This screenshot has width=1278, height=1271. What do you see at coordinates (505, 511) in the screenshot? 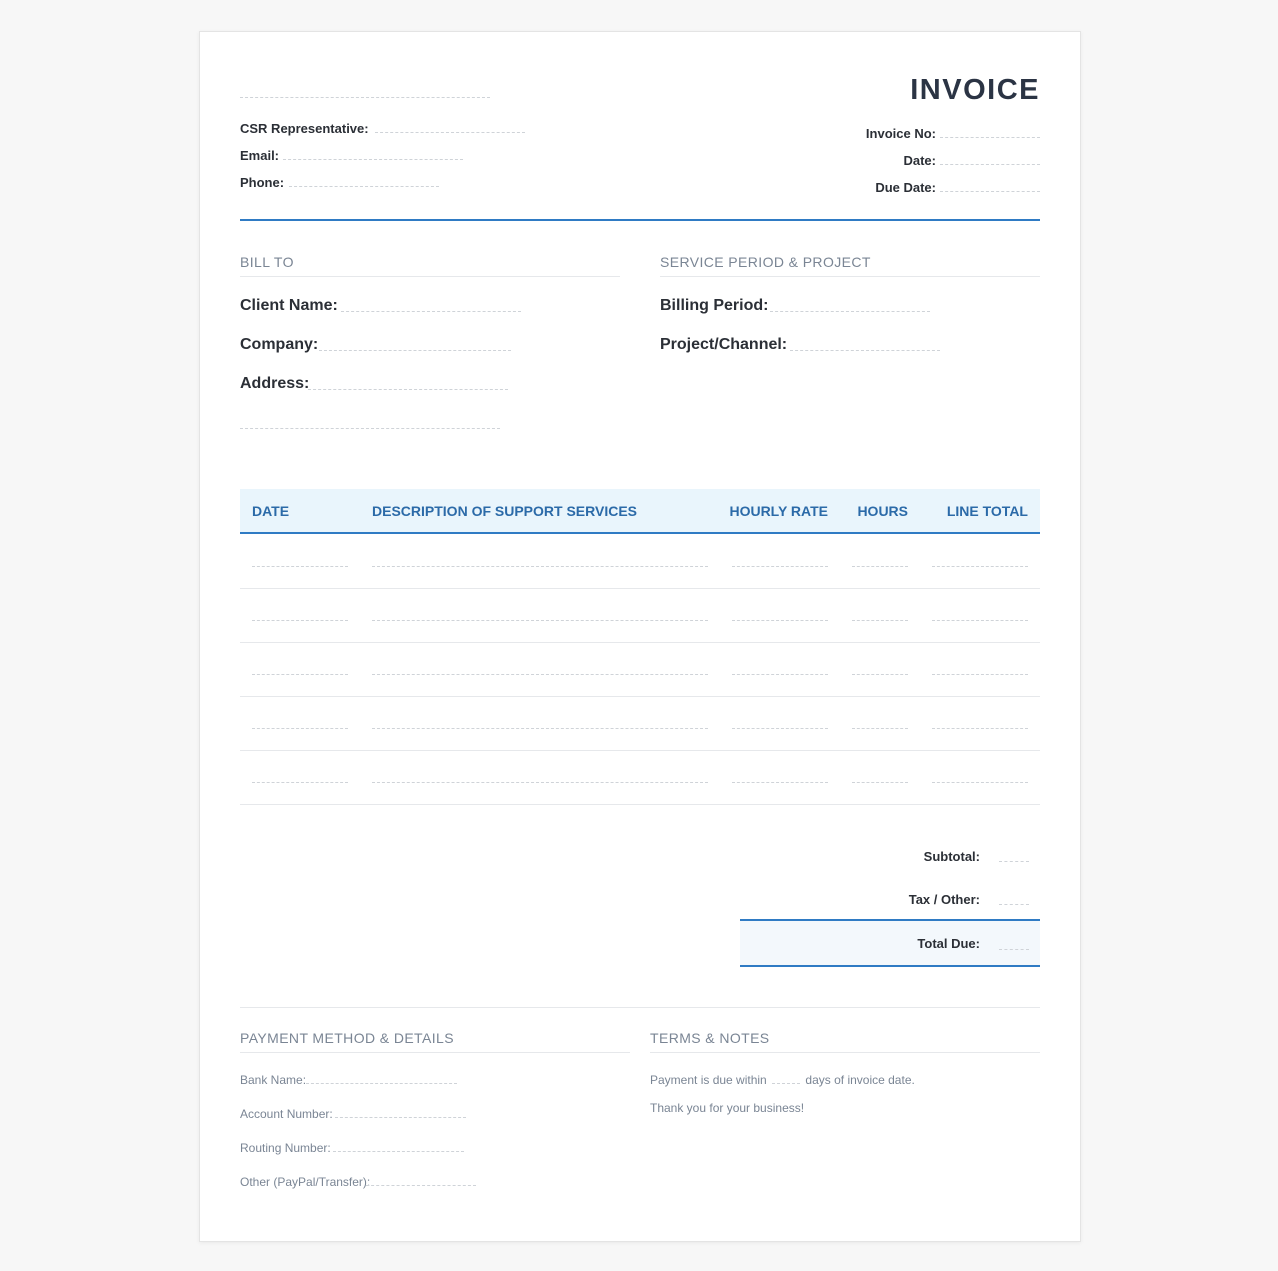
I see `column-description: DESCRIPTION OF SUPPORT SERVICES` at bounding box center [505, 511].